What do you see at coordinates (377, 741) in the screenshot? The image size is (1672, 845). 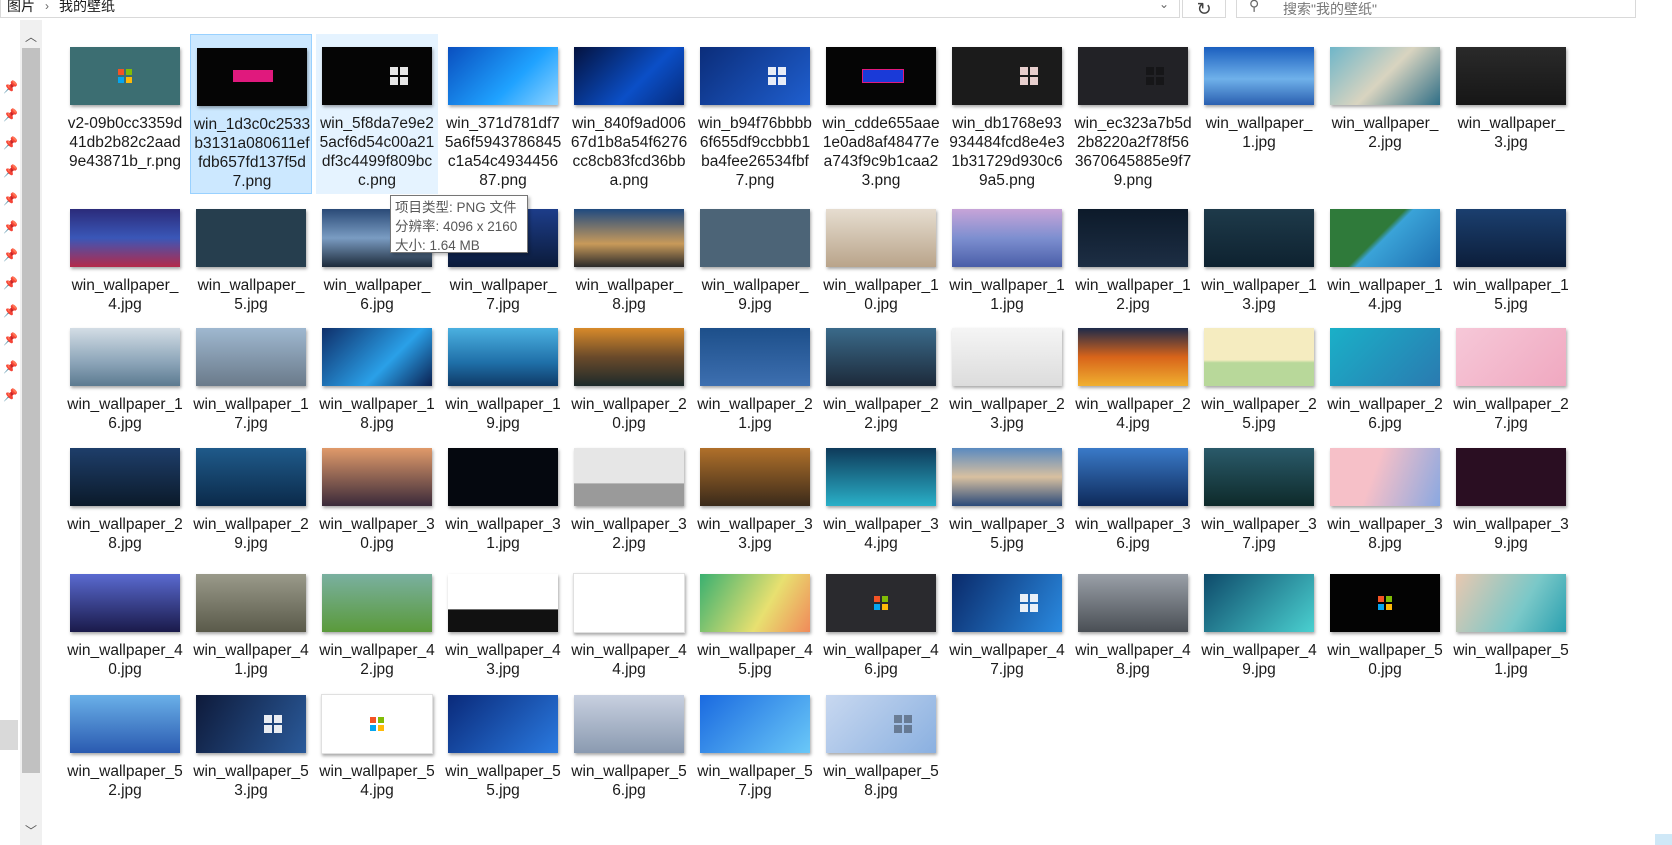 I see `file-item: win_wallpaper_54.jpg` at bounding box center [377, 741].